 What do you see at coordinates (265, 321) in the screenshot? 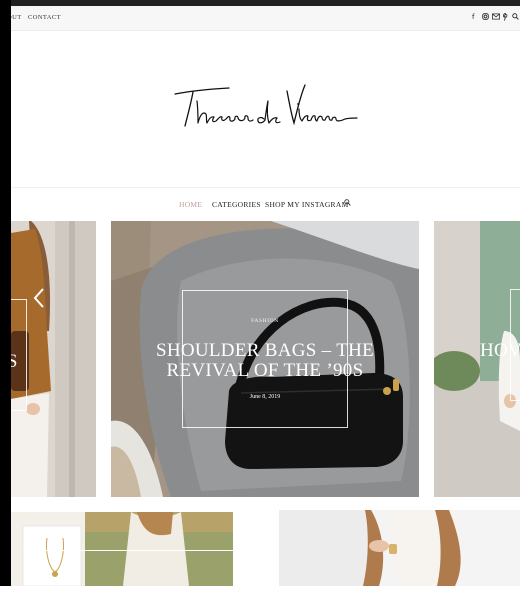
I see `slide-category: FASHION` at bounding box center [265, 321].